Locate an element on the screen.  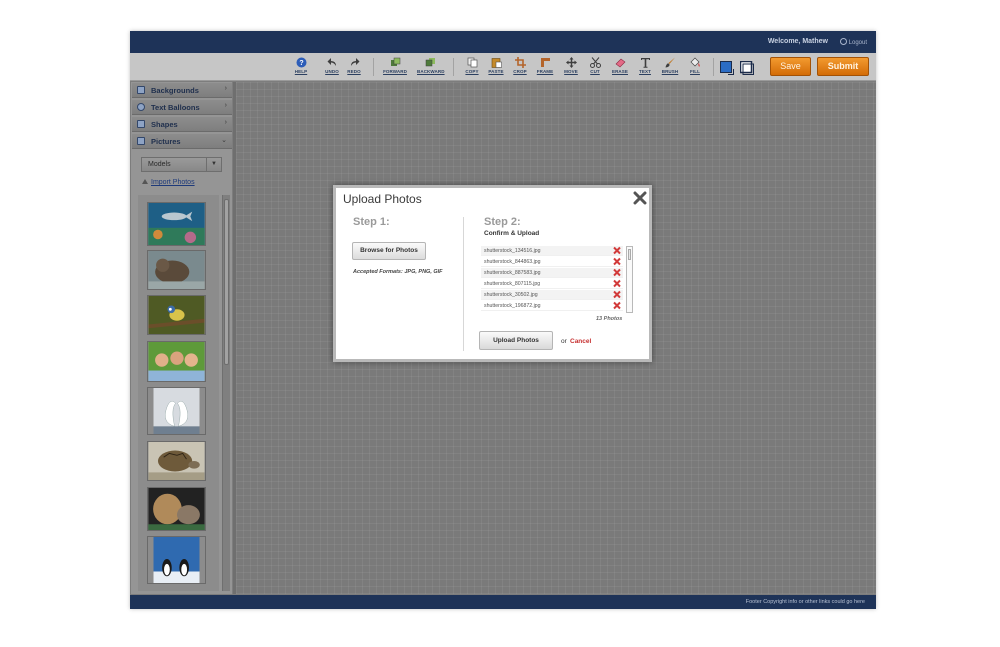
forward-button: FORWARD is located at coordinates (395, 67).